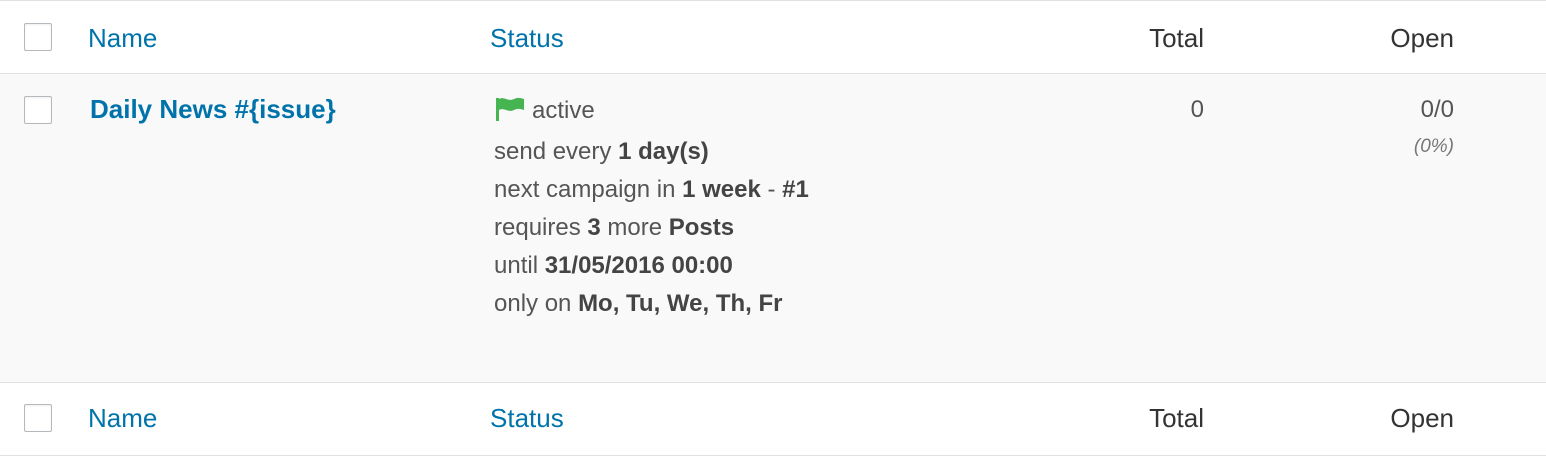 This screenshot has height=456, width=1546. What do you see at coordinates (638, 303) in the screenshot?
I see `status-line-days: only on Mo, Tu, We, Th, Fr` at bounding box center [638, 303].